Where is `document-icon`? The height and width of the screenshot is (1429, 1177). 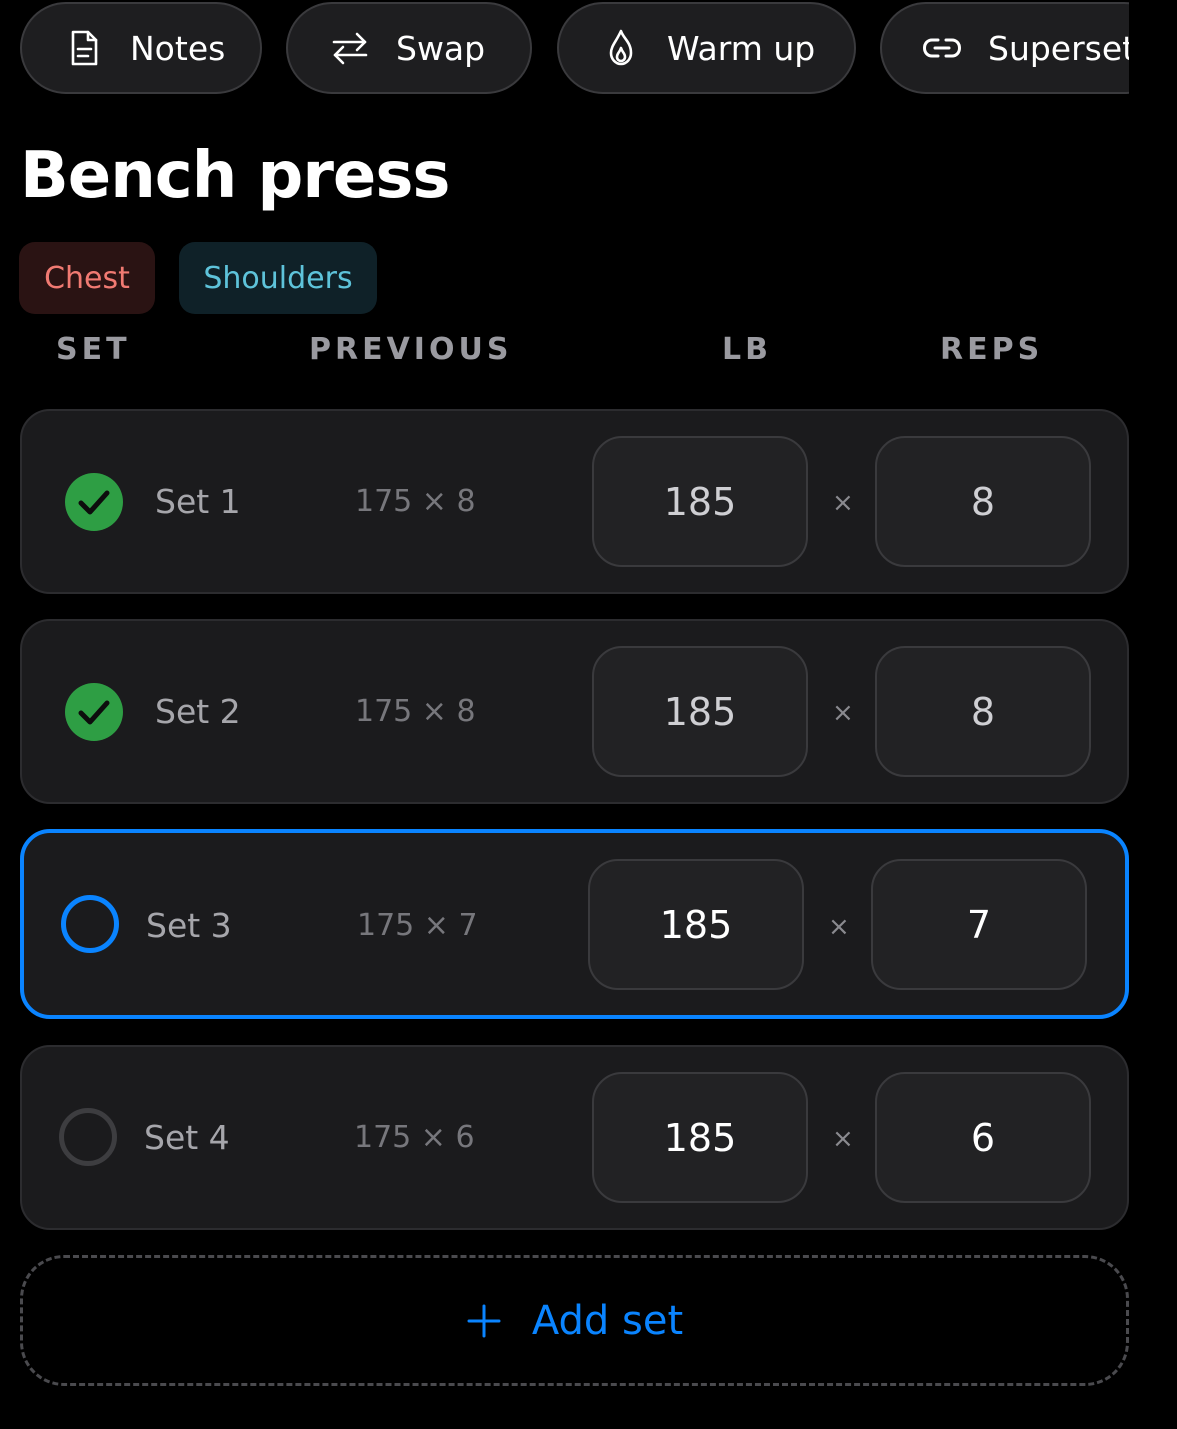 document-icon is located at coordinates (84, 48).